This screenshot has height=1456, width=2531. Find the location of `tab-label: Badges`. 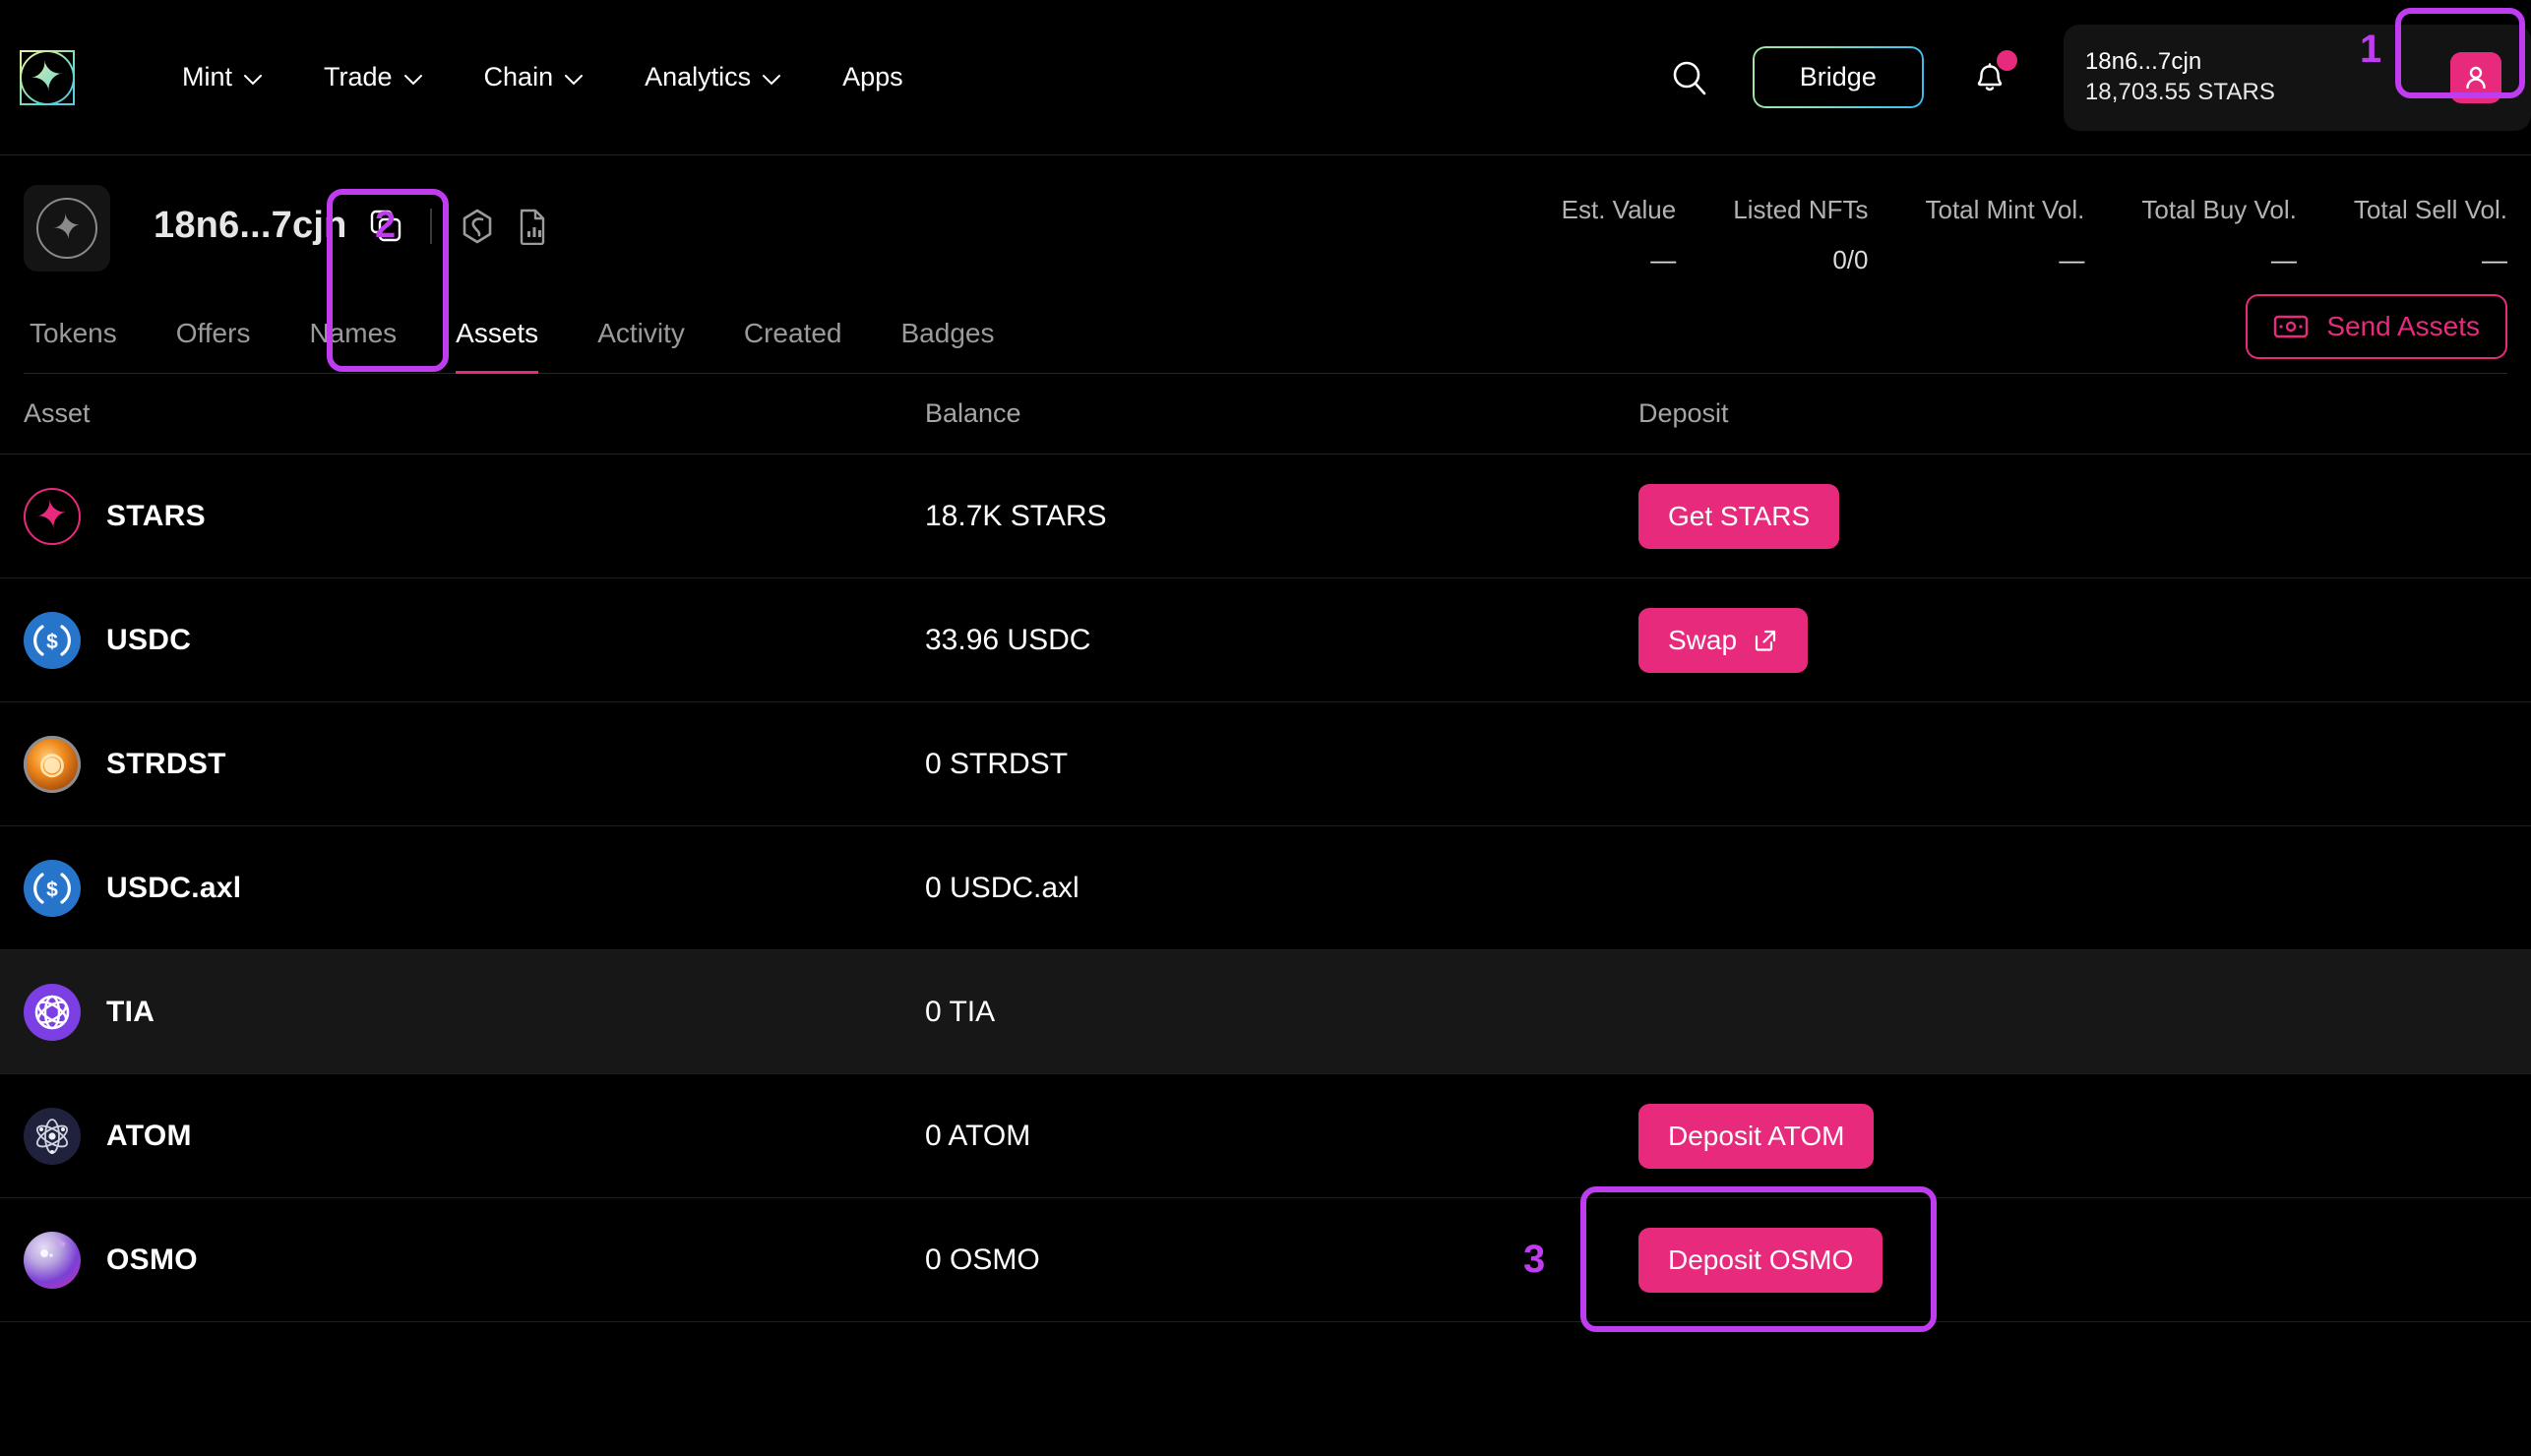

tab-label: Badges is located at coordinates (947, 333).